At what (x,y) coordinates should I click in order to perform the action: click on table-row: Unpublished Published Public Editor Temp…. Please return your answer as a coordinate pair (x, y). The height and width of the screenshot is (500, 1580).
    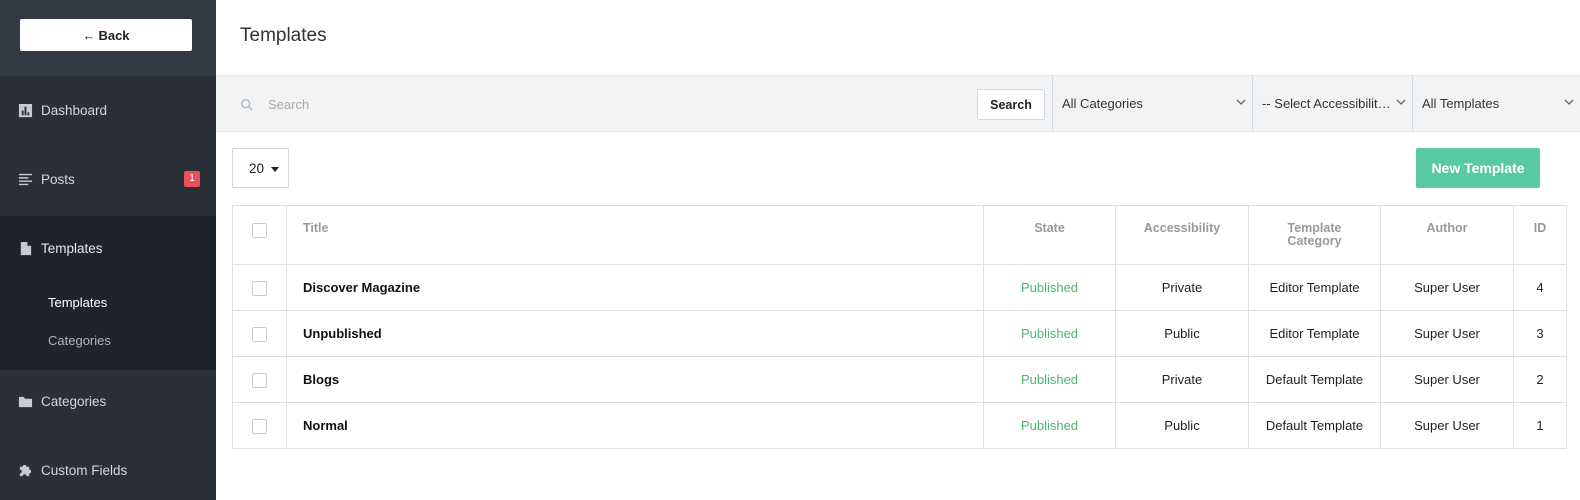
    Looking at the image, I should click on (899, 333).